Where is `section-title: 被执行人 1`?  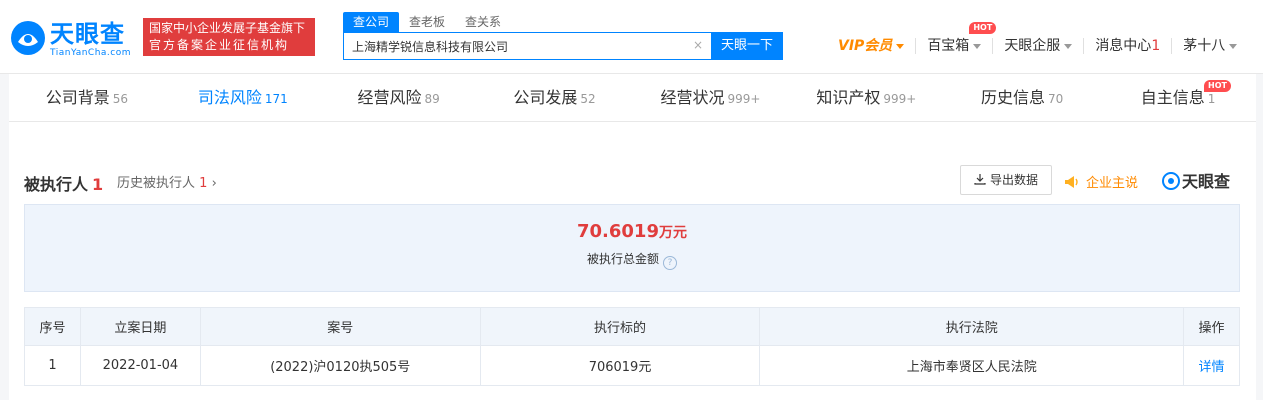 section-title: 被执行人 1 is located at coordinates (63, 183).